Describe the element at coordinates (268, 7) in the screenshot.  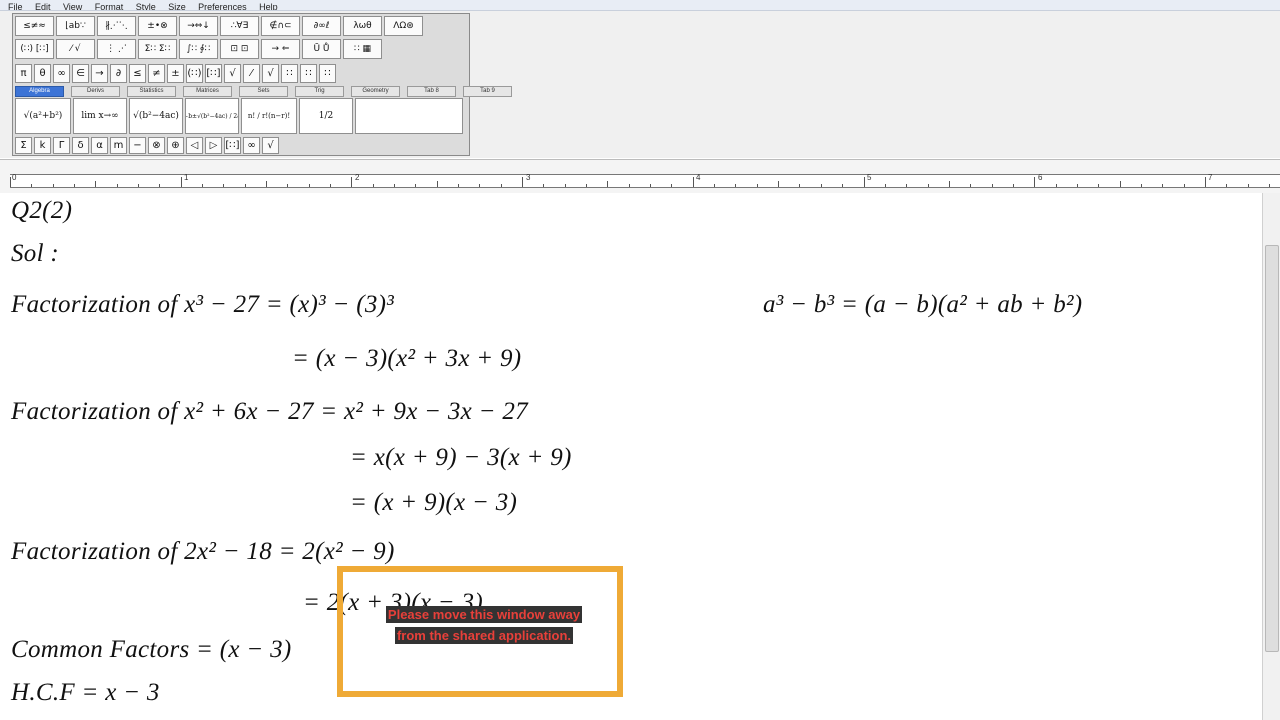
I see `menu-help: Help` at that location.